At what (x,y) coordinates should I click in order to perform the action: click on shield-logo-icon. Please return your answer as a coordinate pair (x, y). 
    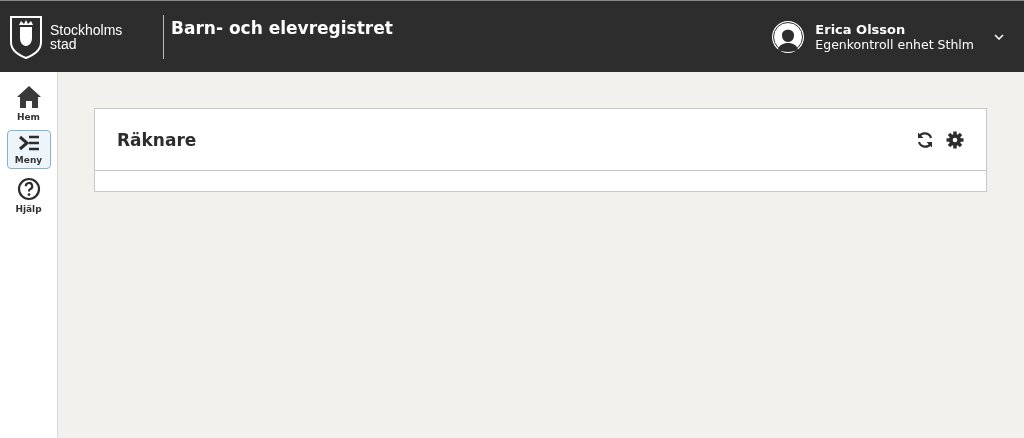
    Looking at the image, I should click on (26, 36).